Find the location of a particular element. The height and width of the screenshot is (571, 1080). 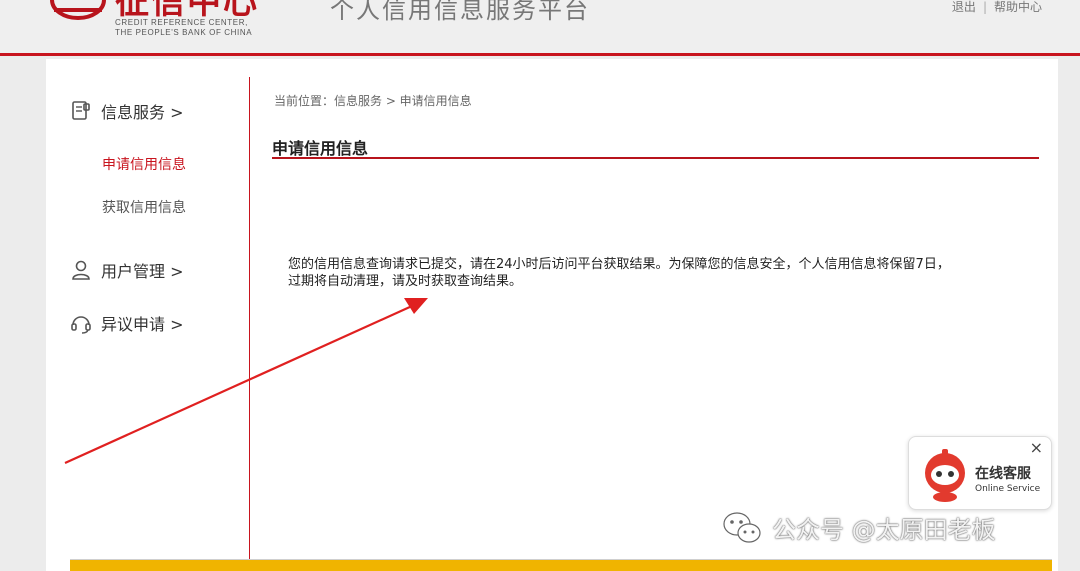

sidebar-subitem-get-credit: 获取信用信息 is located at coordinates (144, 207).